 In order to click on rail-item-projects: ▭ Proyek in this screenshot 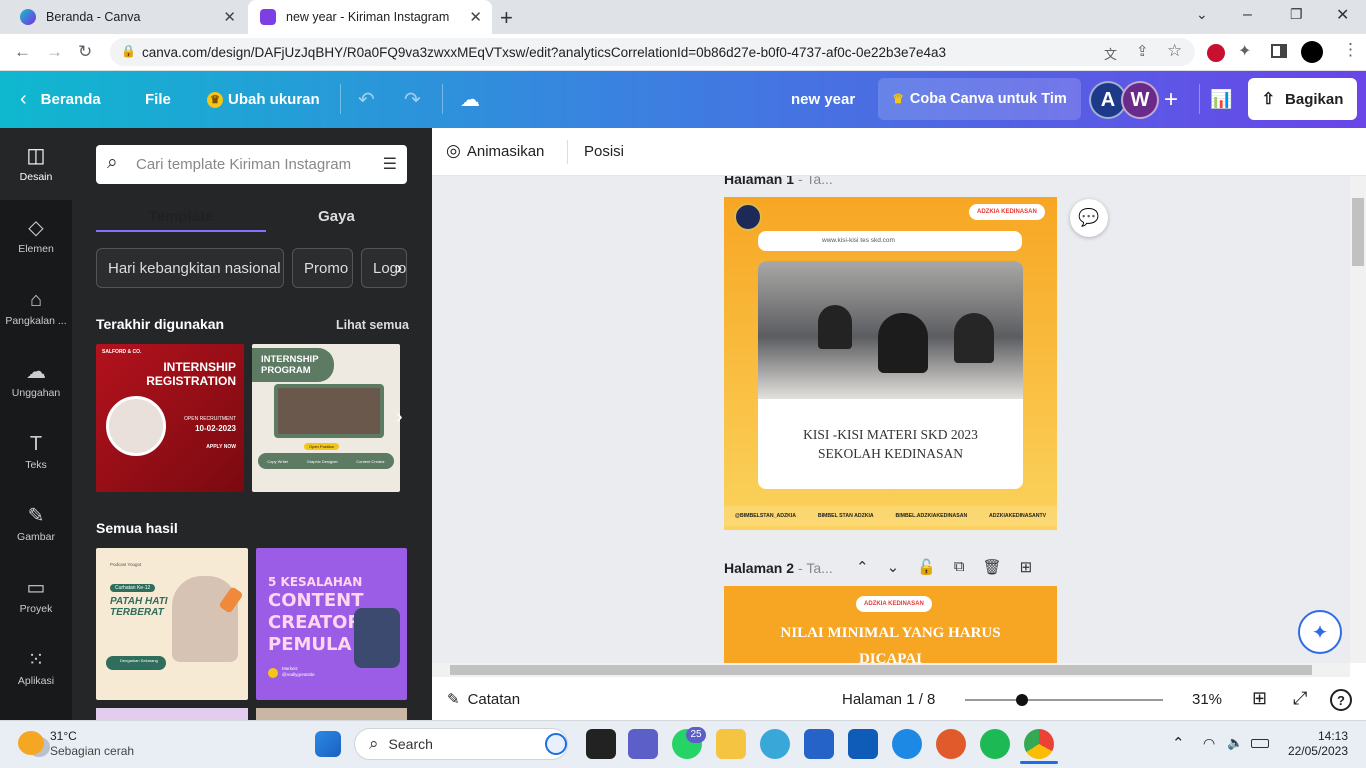, I will do `click(36, 596)`.